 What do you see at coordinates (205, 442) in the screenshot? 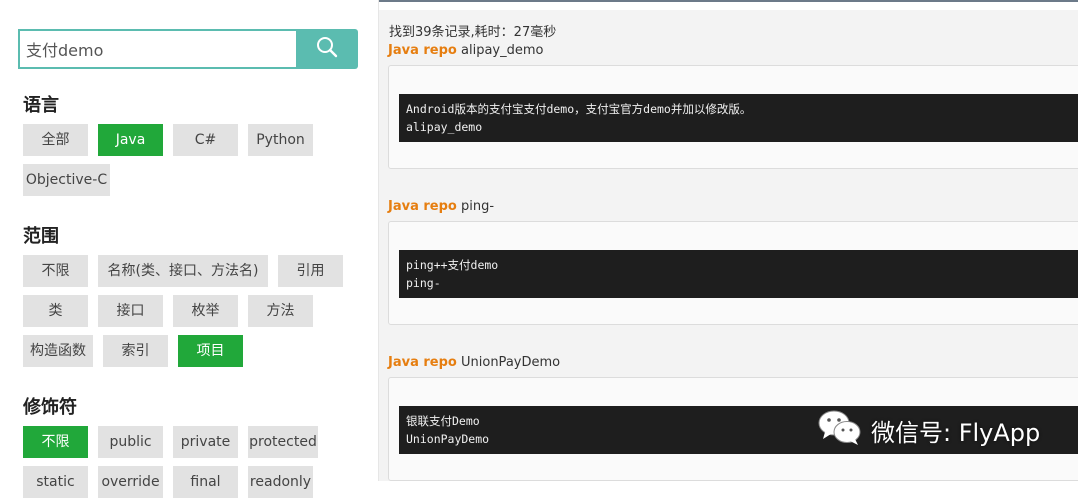
I see `modifier-option-private: private` at bounding box center [205, 442].